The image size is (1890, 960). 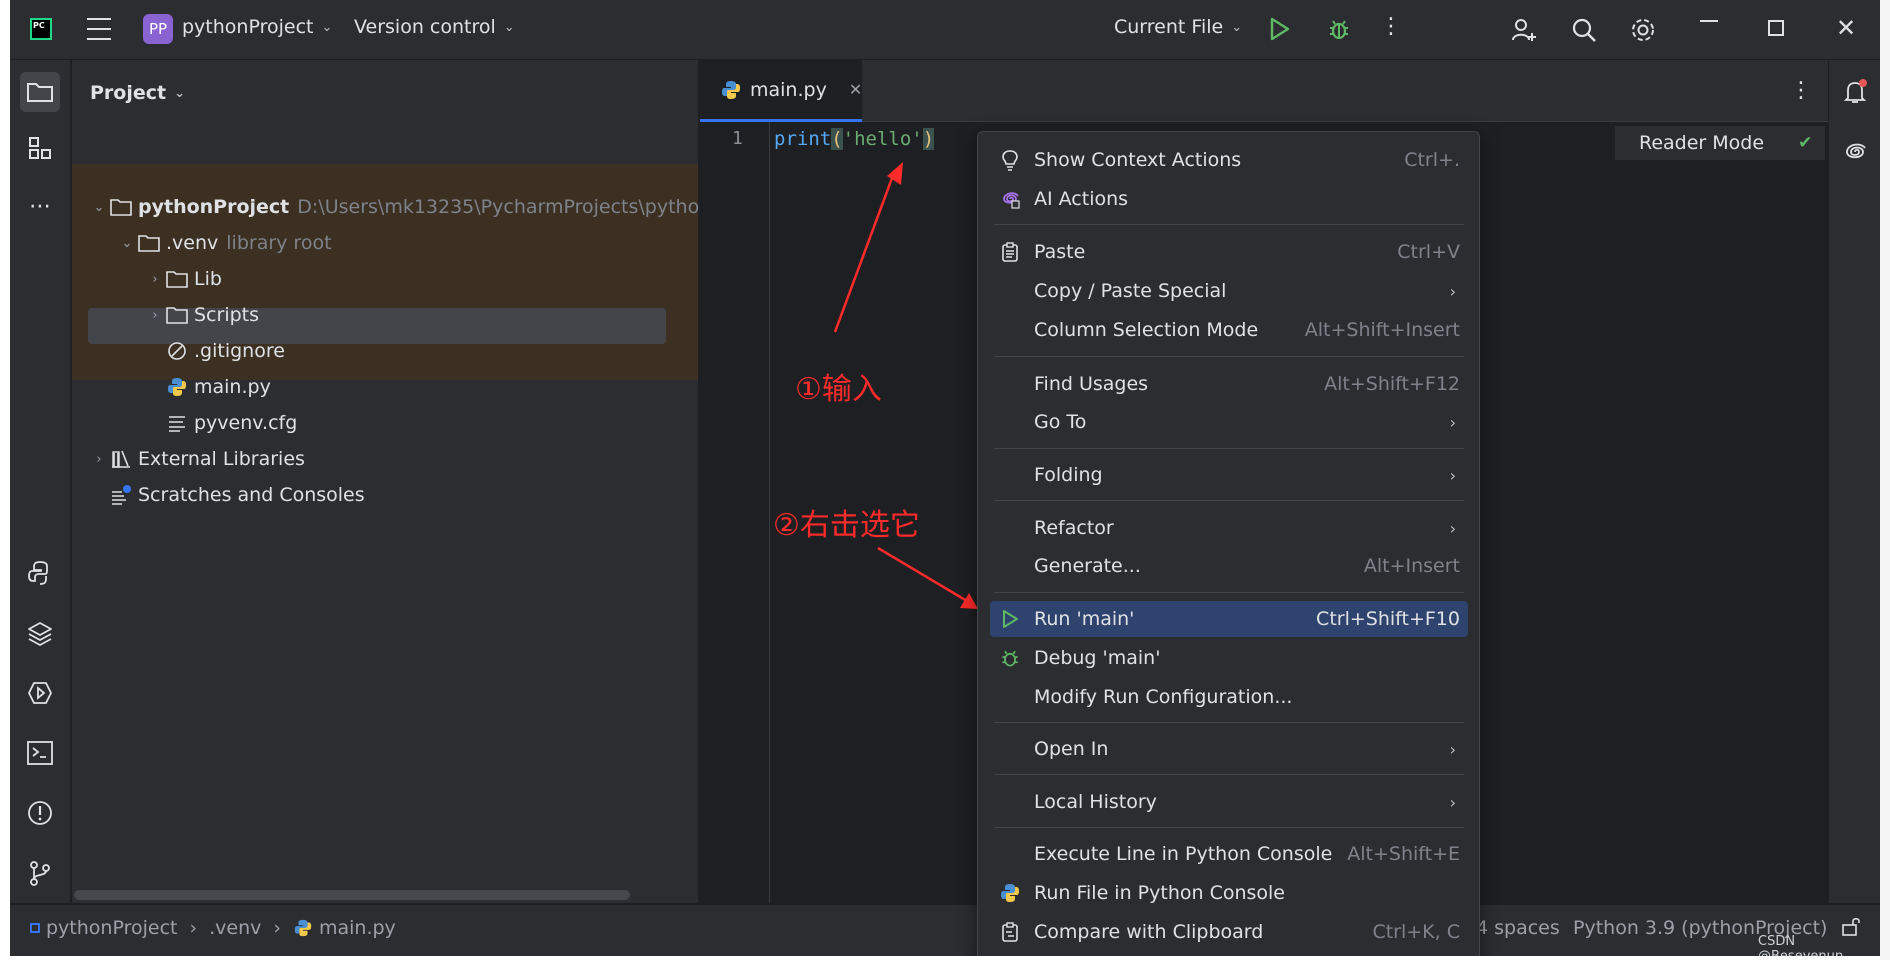 I want to click on menu-item-copy-paste-special: Copy / Paste Special ›, so click(x=1229, y=291).